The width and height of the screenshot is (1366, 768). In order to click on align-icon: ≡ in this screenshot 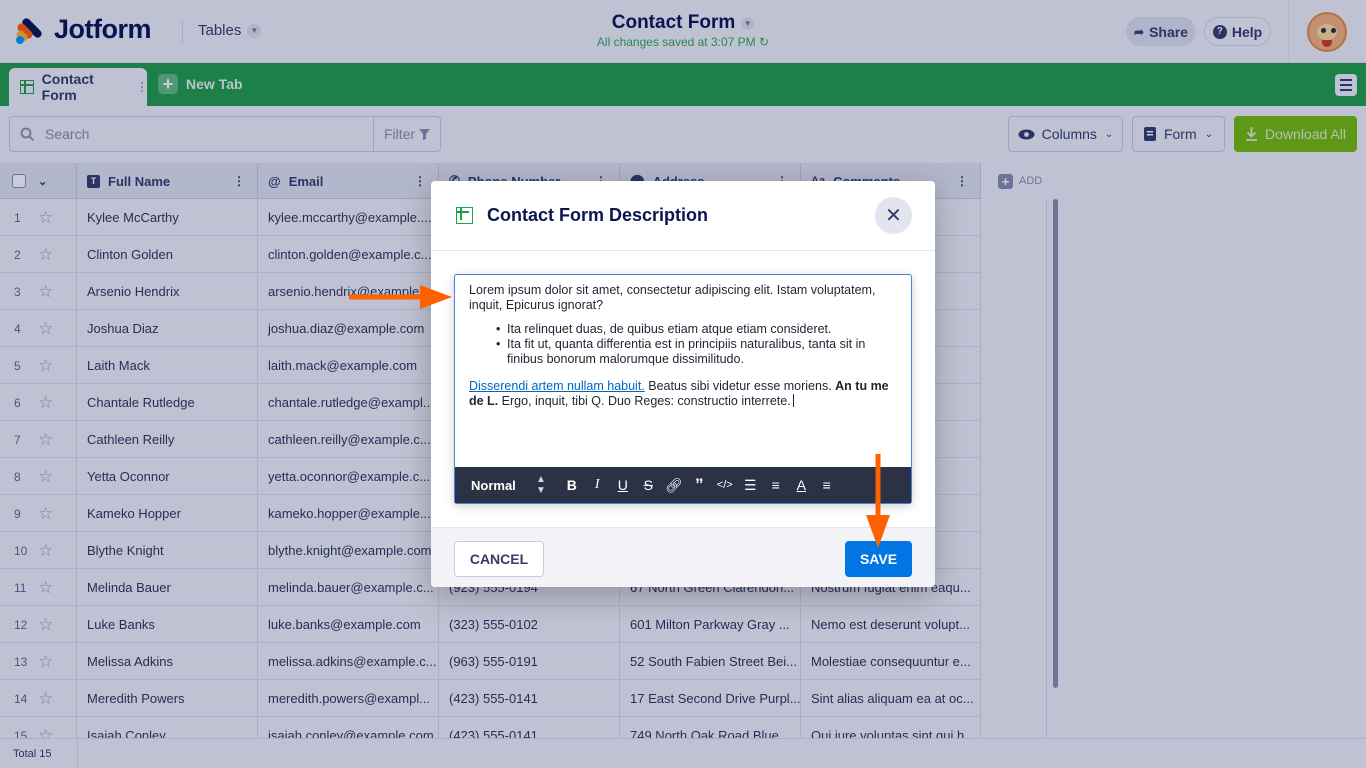, I will do `click(827, 485)`.